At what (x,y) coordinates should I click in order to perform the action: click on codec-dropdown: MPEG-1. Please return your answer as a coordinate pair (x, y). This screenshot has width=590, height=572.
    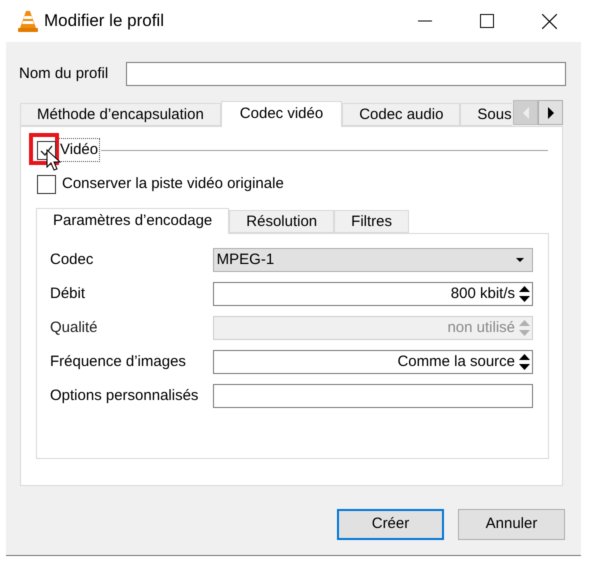
    Looking at the image, I should click on (372, 260).